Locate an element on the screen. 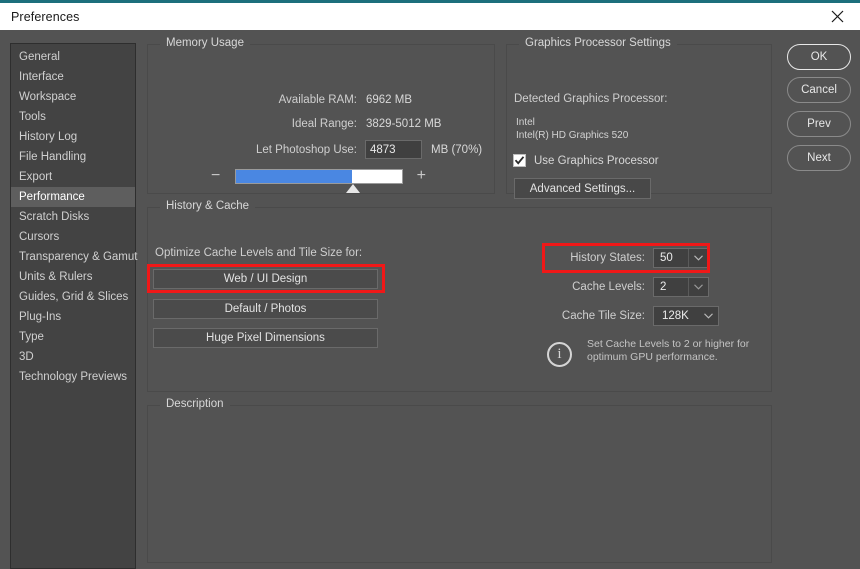  use-graphics-processor-row: Use Graphics Processor is located at coordinates (586, 160).